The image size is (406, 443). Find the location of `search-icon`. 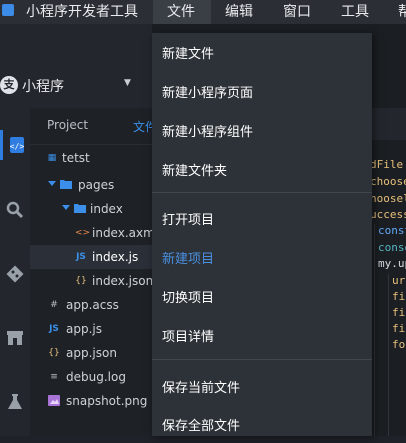

search-icon is located at coordinates (15, 210).